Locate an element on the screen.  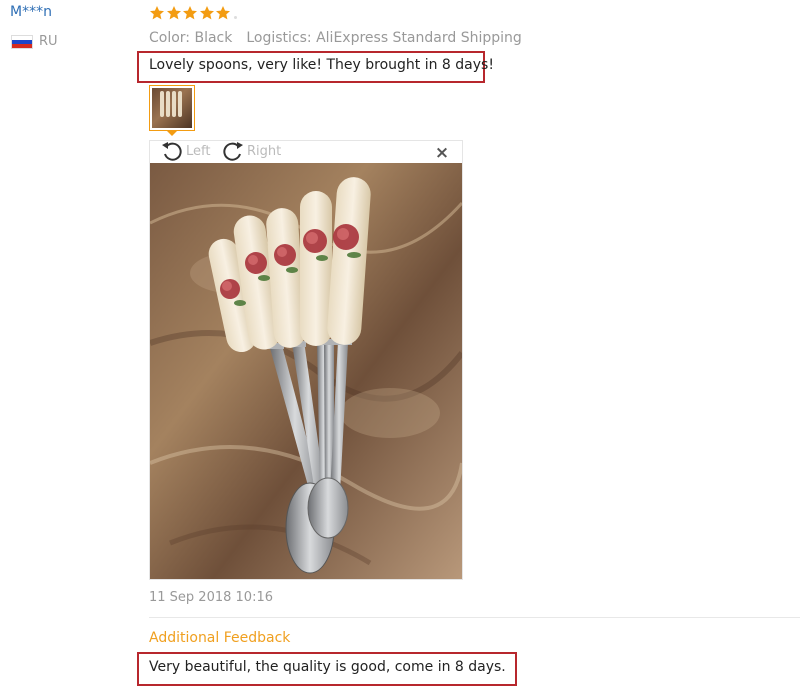
additional-feedback-heading: Additional Feedback is located at coordinates (220, 638).